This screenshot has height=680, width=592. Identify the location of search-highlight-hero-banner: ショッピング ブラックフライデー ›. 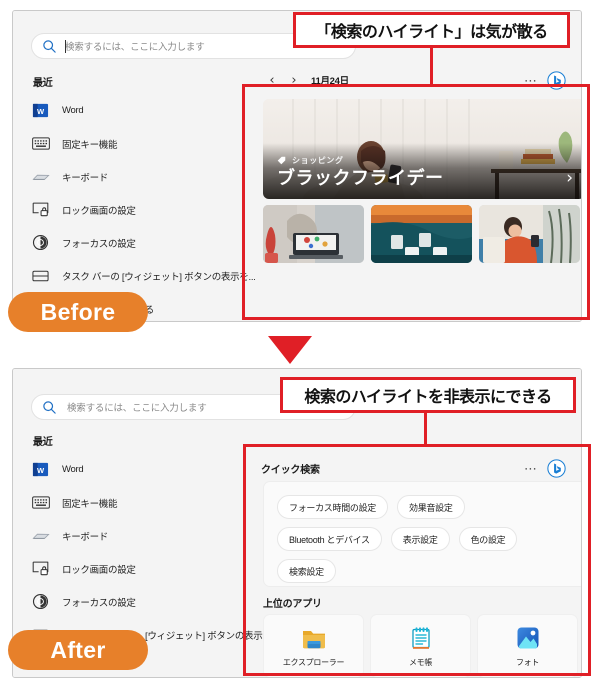
(422, 149).